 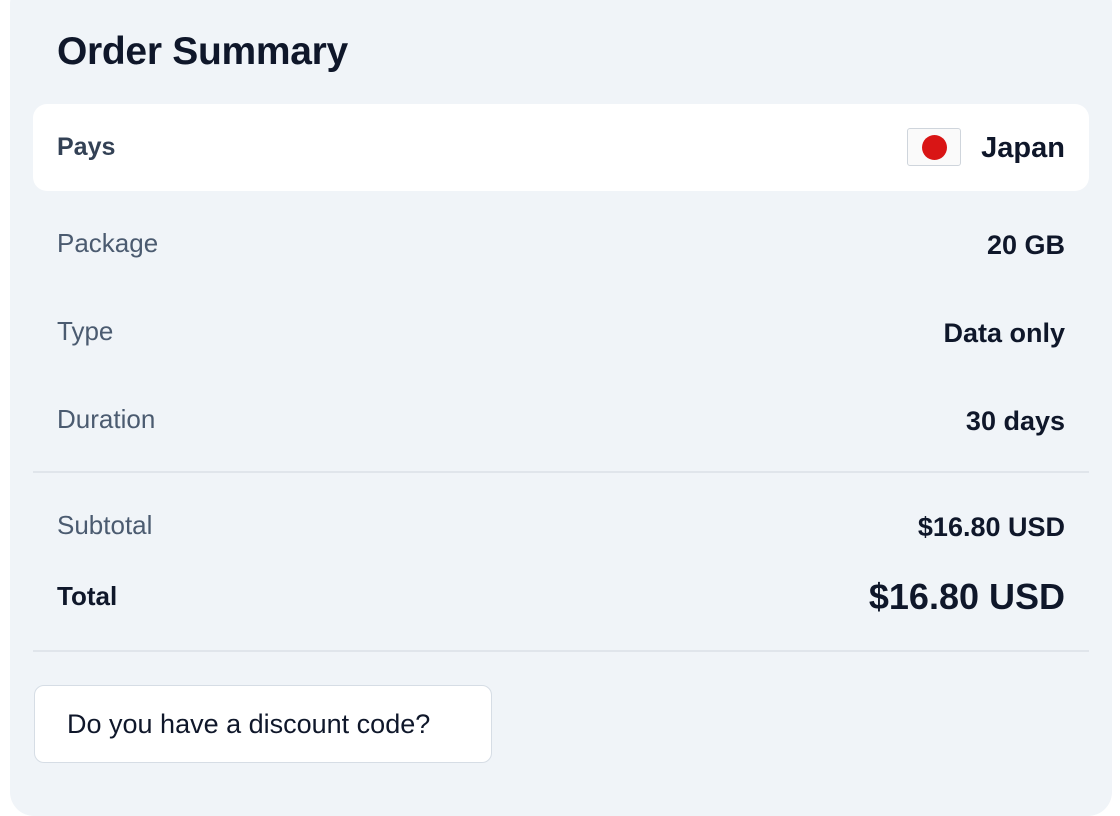 I want to click on order-summary-title: Order Summary, so click(x=202, y=51).